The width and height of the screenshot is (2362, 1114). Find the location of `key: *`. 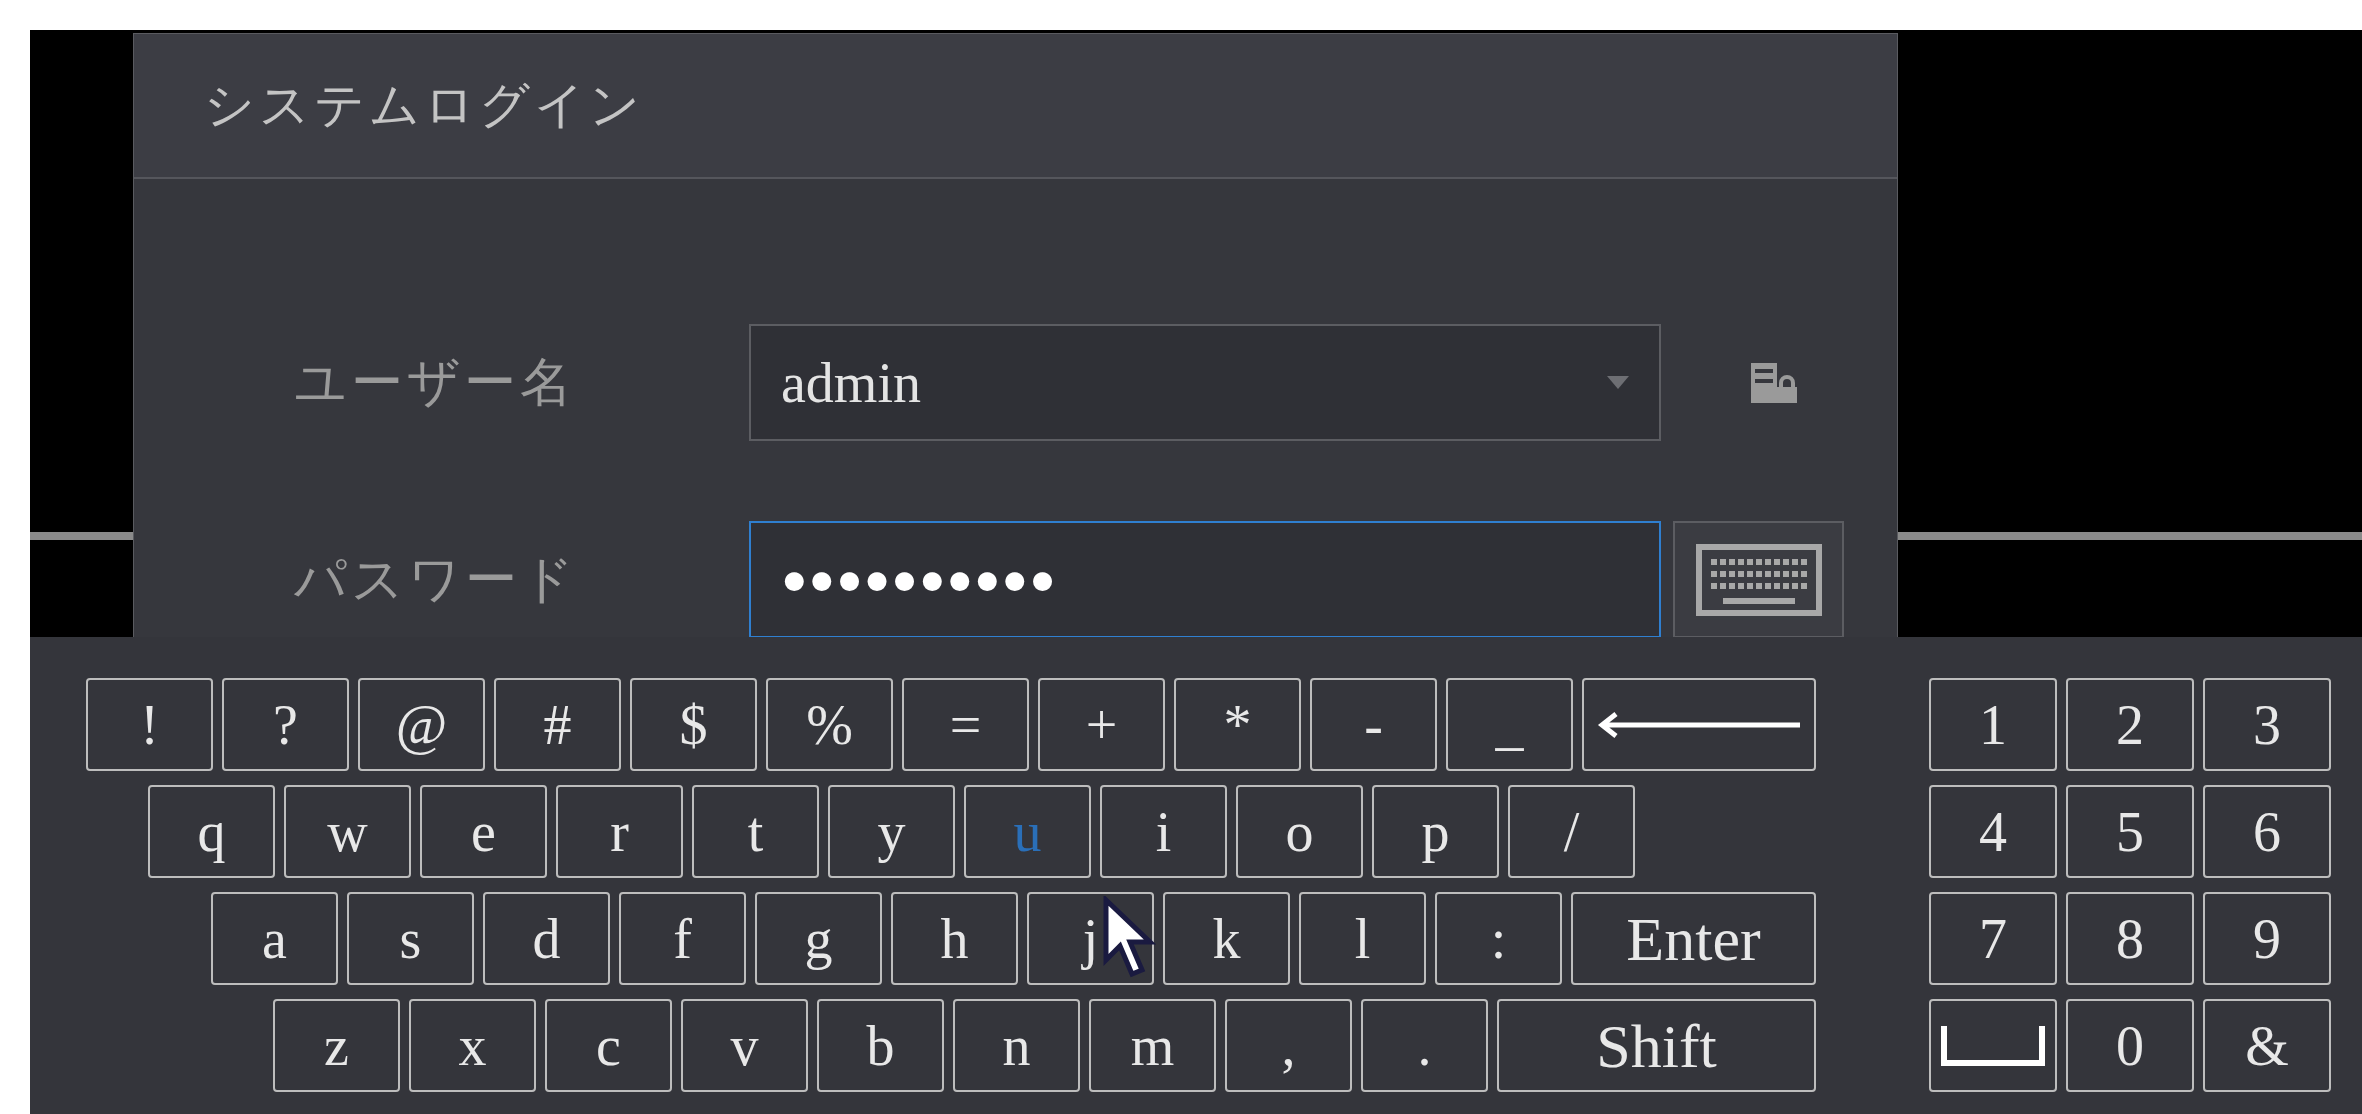

key: * is located at coordinates (1237, 724).